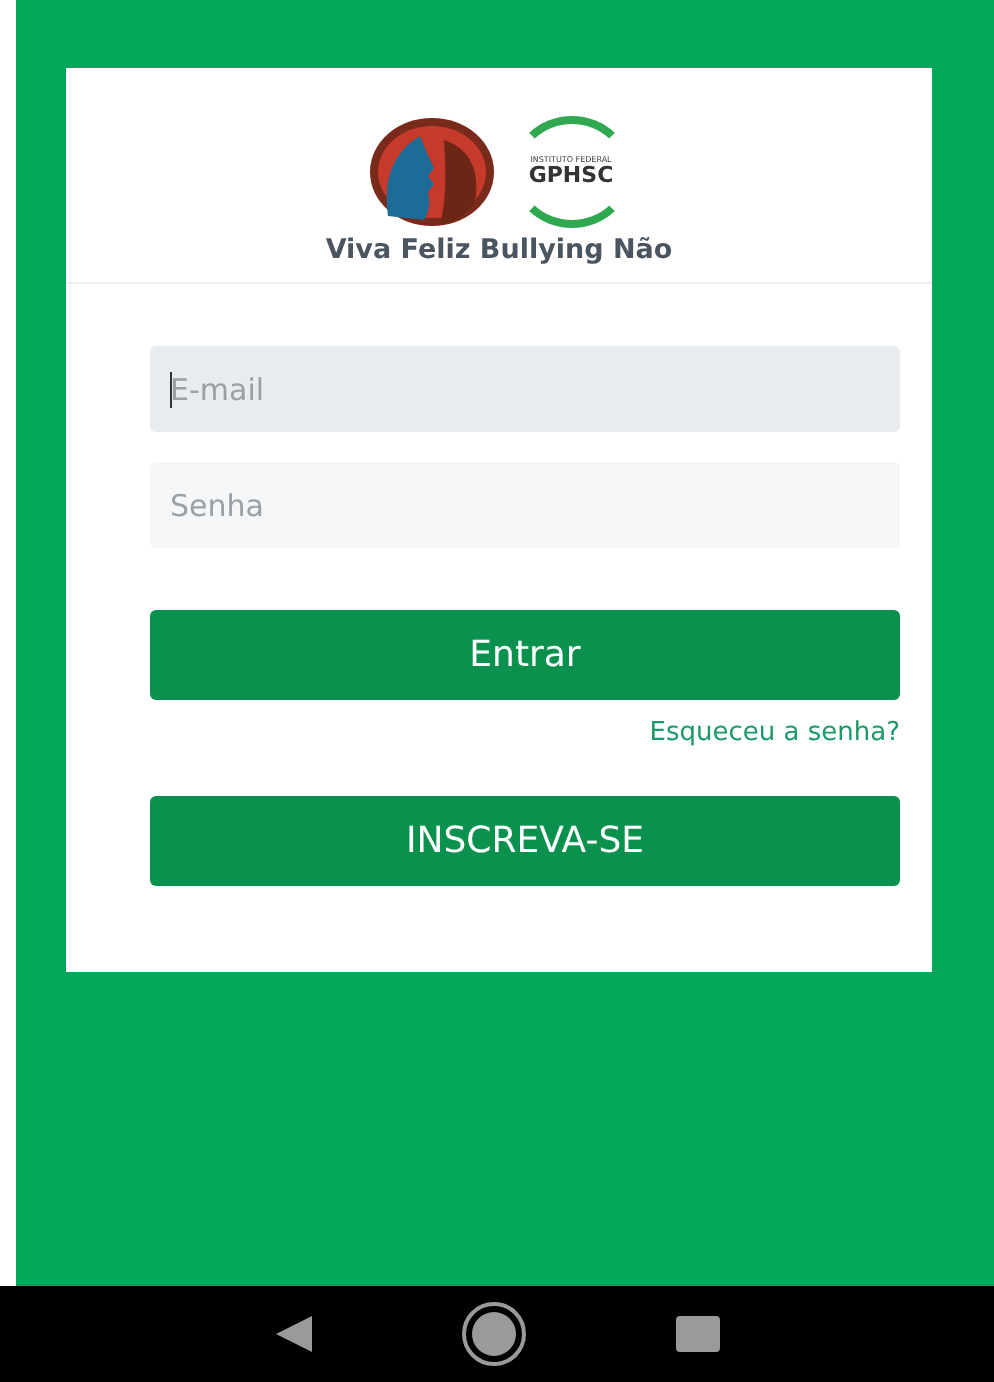 The image size is (994, 1382). Describe the element at coordinates (525, 841) in the screenshot. I see `signup-button: INSCREVA-SE` at that location.